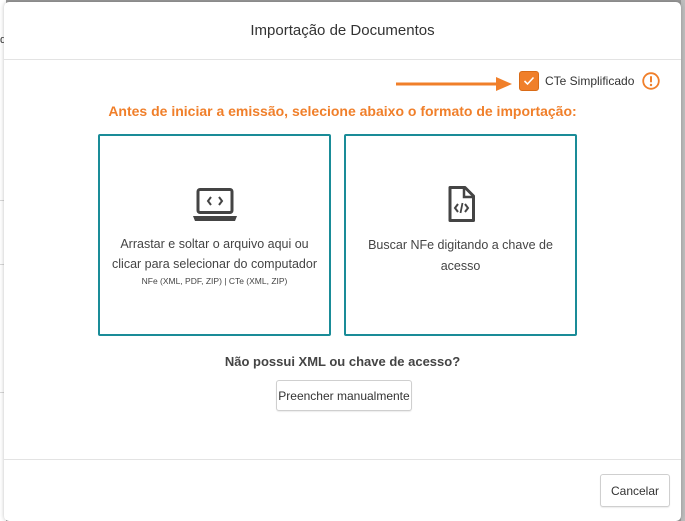  I want to click on search-by-key-option: Buscar NFe digitando a chave de acesso, so click(460, 235).